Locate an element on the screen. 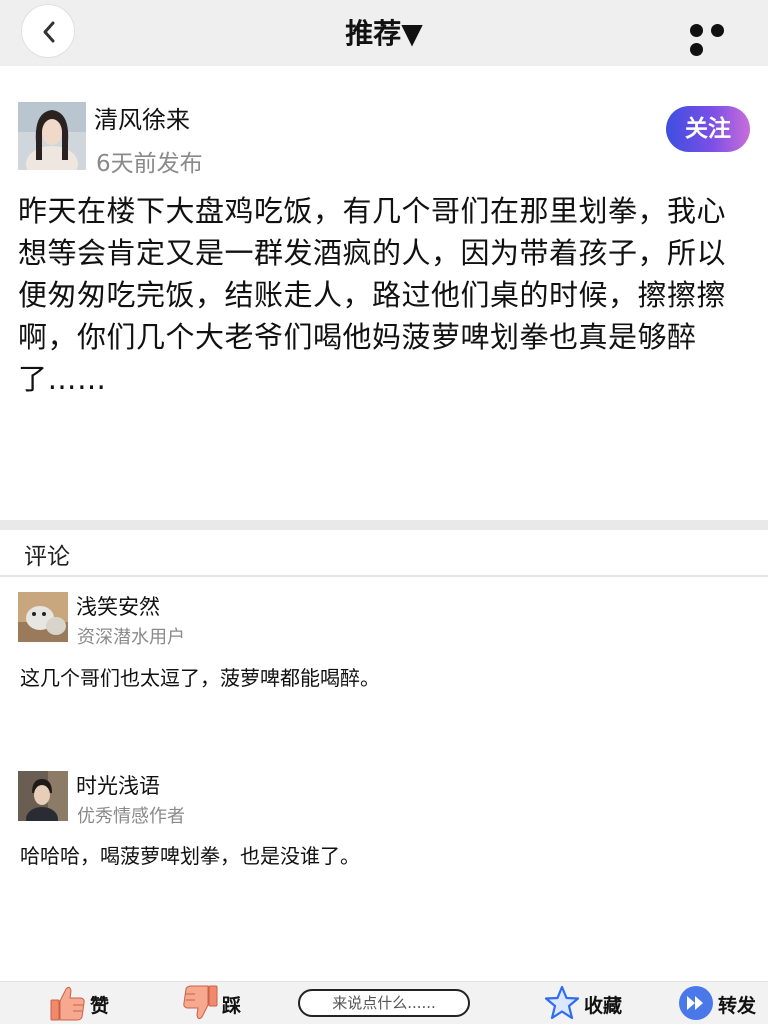 The width and height of the screenshot is (768, 1024). star-icon is located at coordinates (562, 1002).